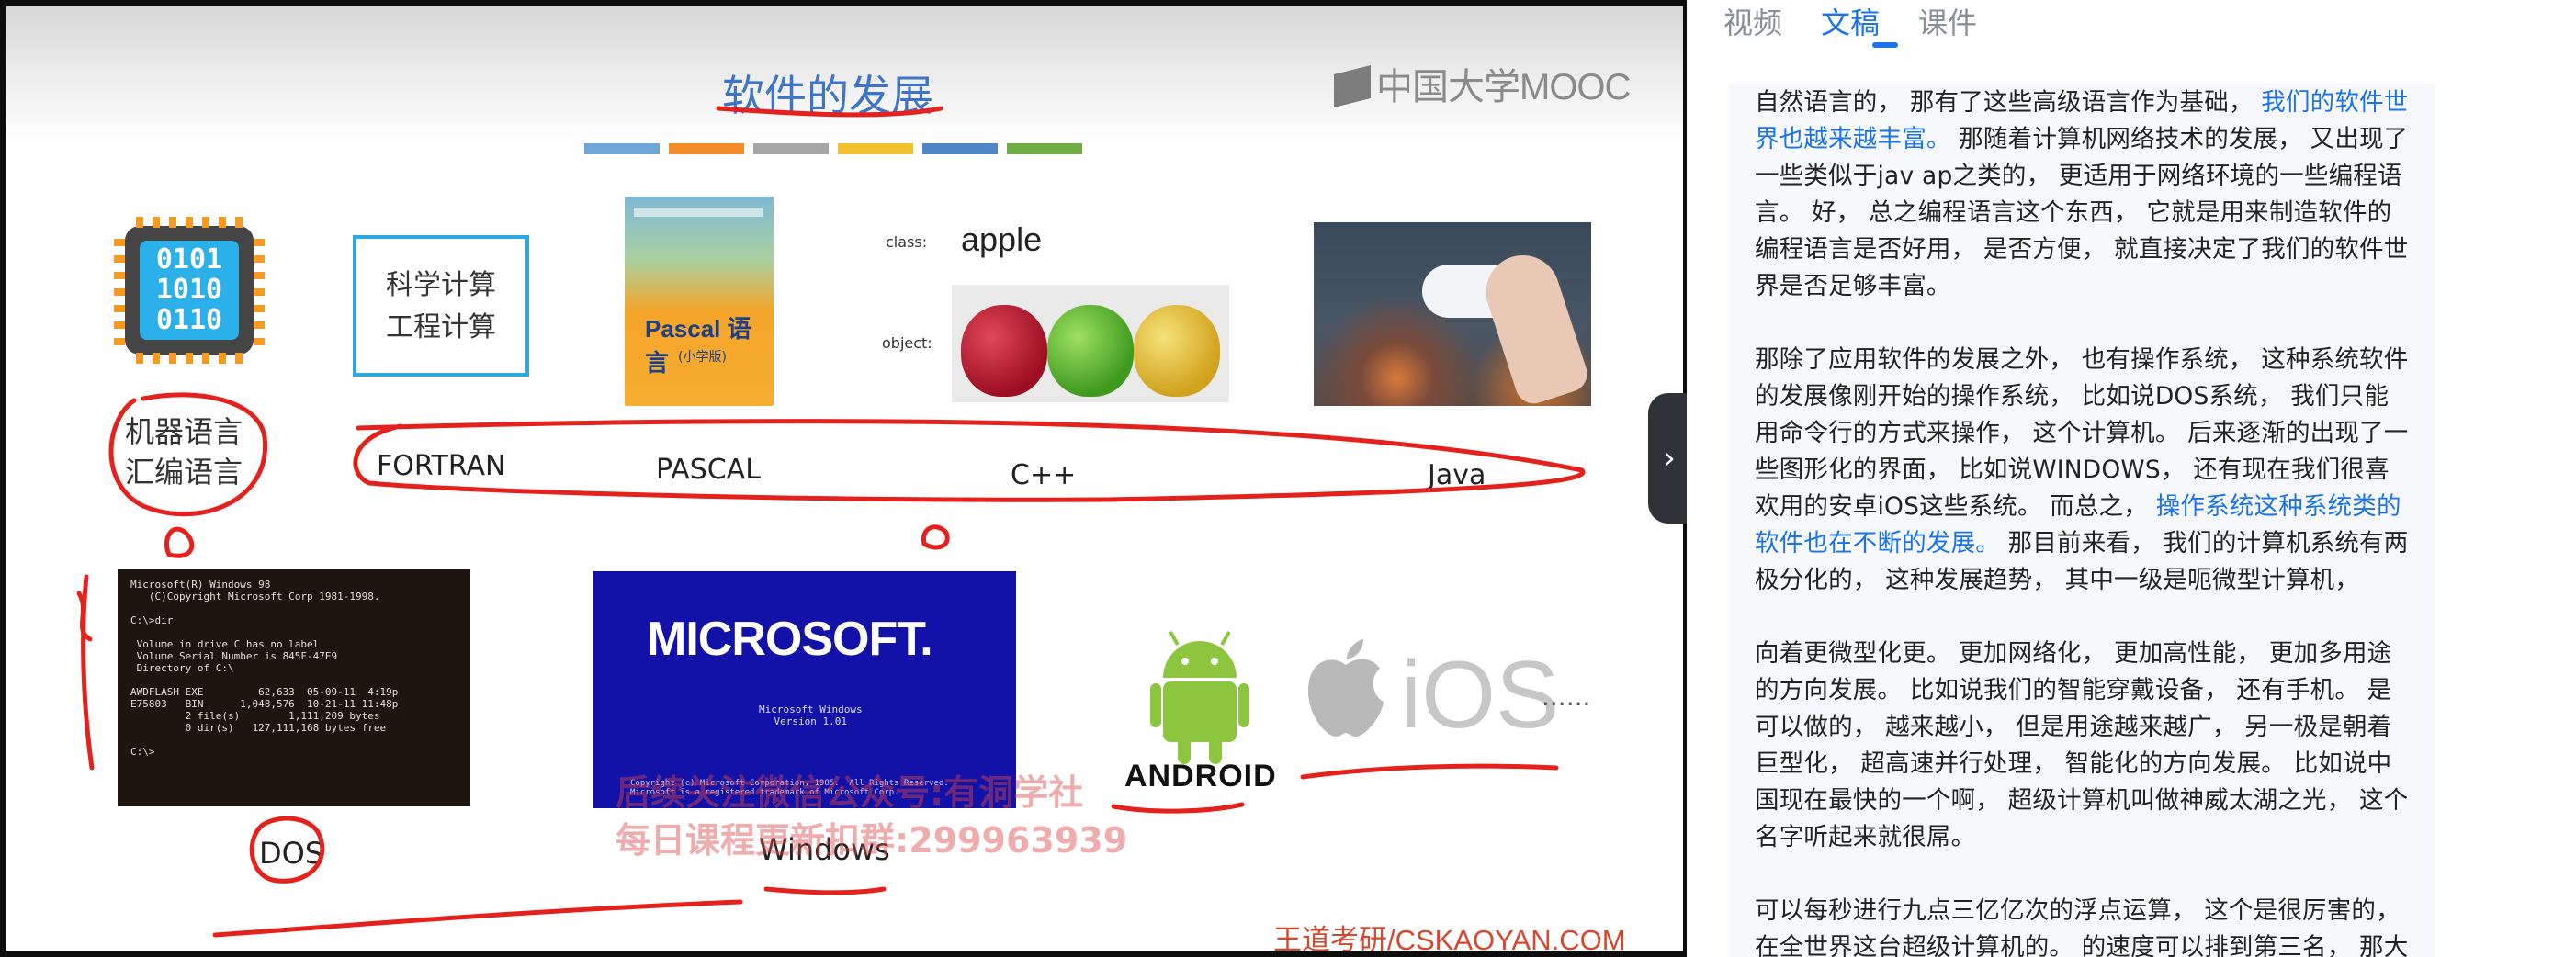  I want to click on mooc-logo-icon, so click(1352, 86).